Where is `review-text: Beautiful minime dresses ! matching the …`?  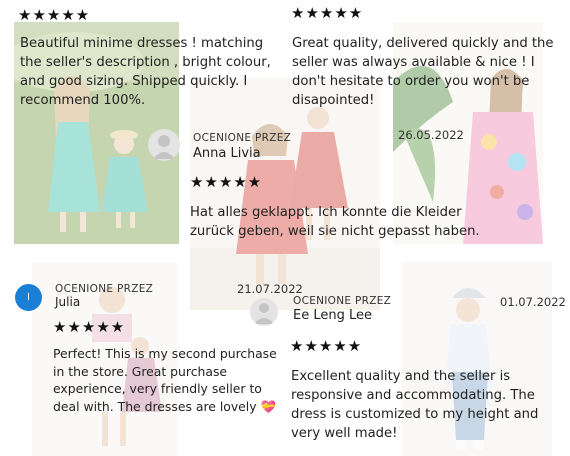
review-text: Beautiful minime dresses ! matching the … is located at coordinates (145, 72).